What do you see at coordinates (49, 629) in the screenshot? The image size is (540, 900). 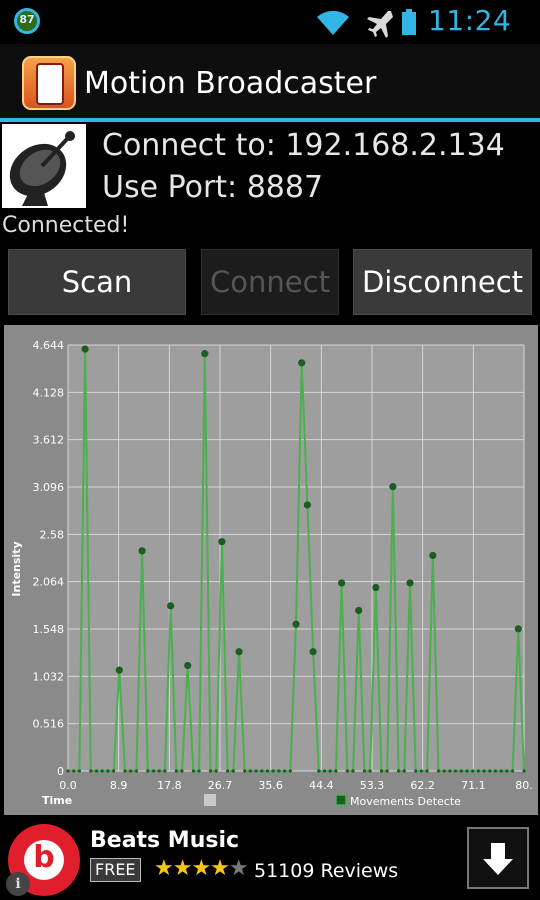 I see `y-tick-label: 1.548` at bounding box center [49, 629].